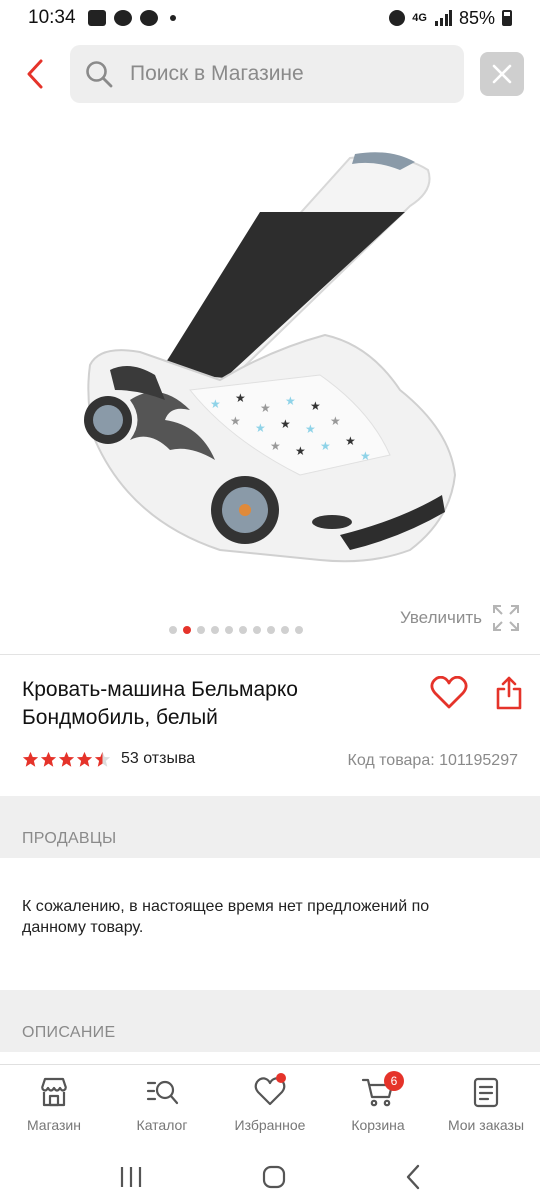 The height and width of the screenshot is (1204, 540). What do you see at coordinates (96, 18) in the screenshot?
I see `gallery-notification-icon` at bounding box center [96, 18].